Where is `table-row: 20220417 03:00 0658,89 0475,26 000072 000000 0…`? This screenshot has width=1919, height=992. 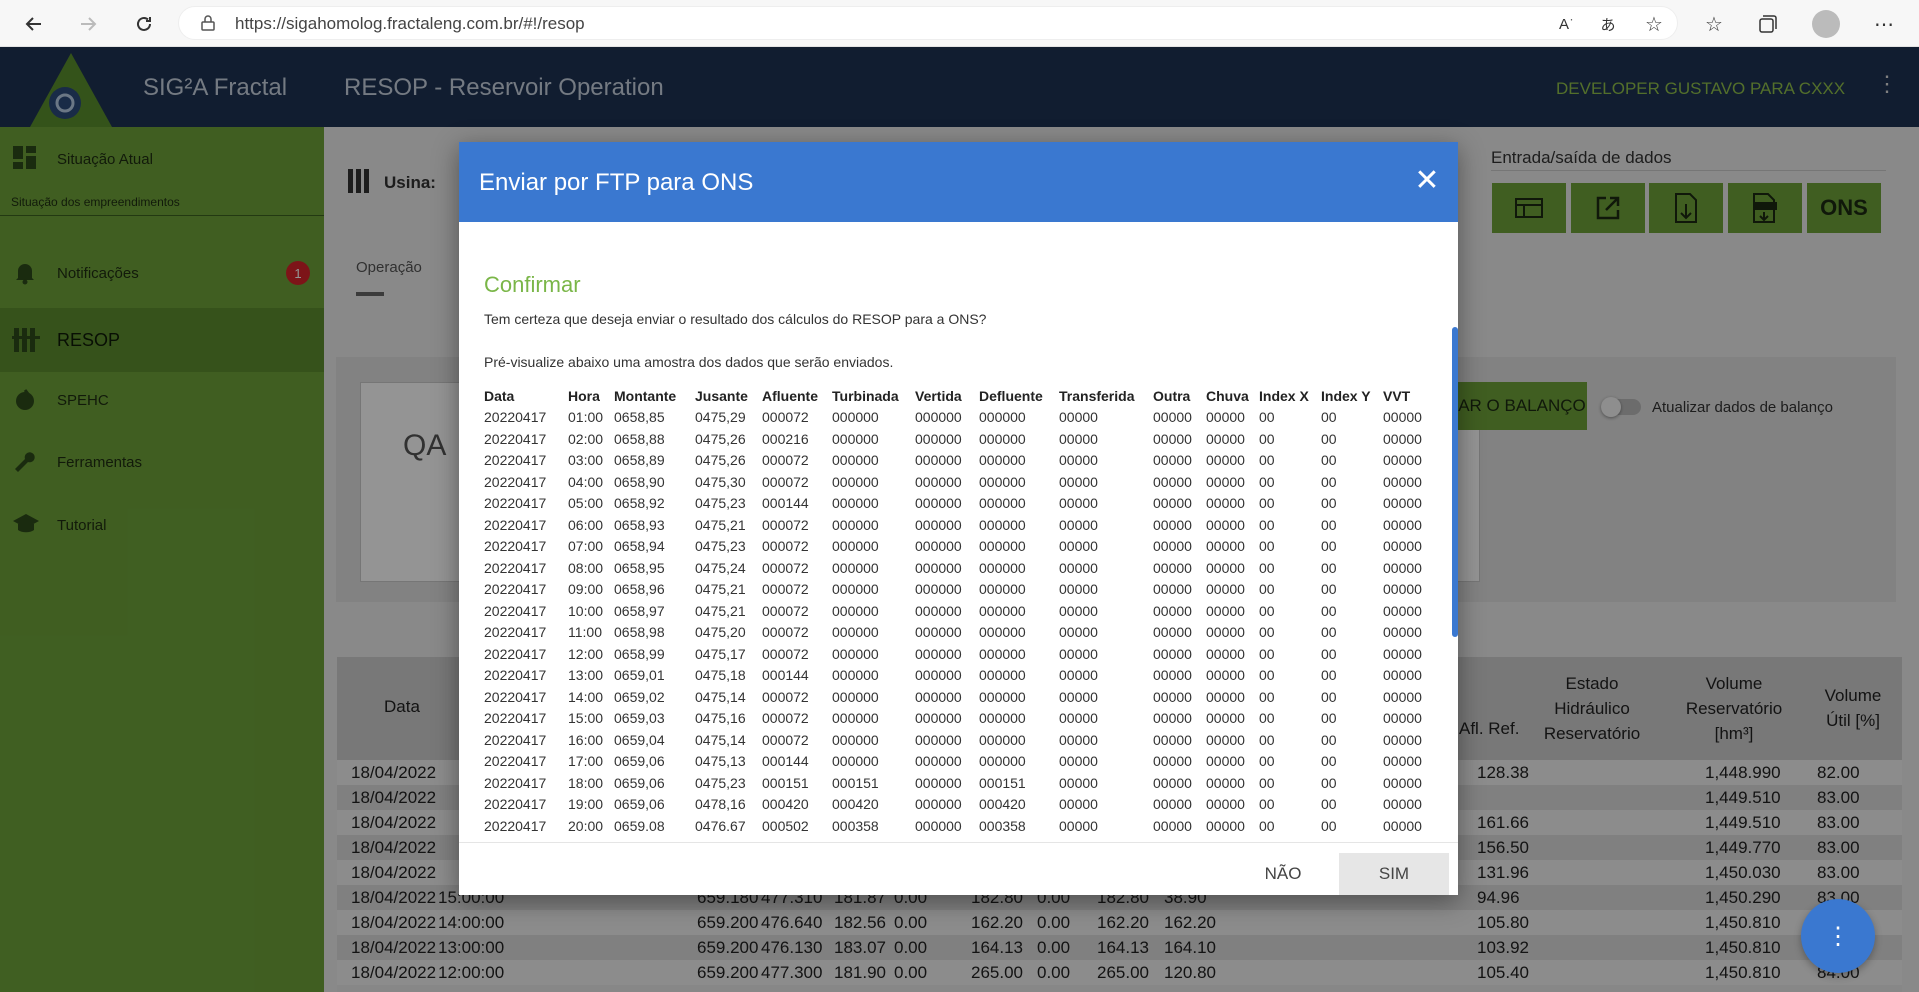
table-row: 20220417 03:00 0658,89 0475,26 000072 000000 0… is located at coordinates (958, 461).